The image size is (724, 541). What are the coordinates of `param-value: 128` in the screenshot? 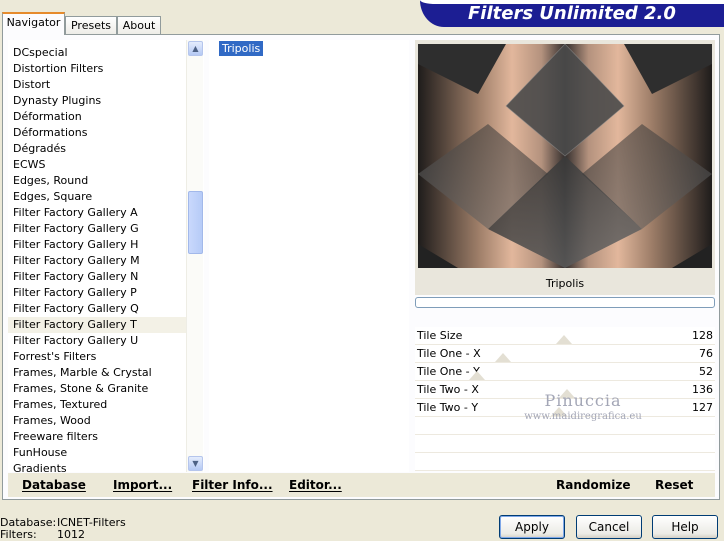 It's located at (702, 335).